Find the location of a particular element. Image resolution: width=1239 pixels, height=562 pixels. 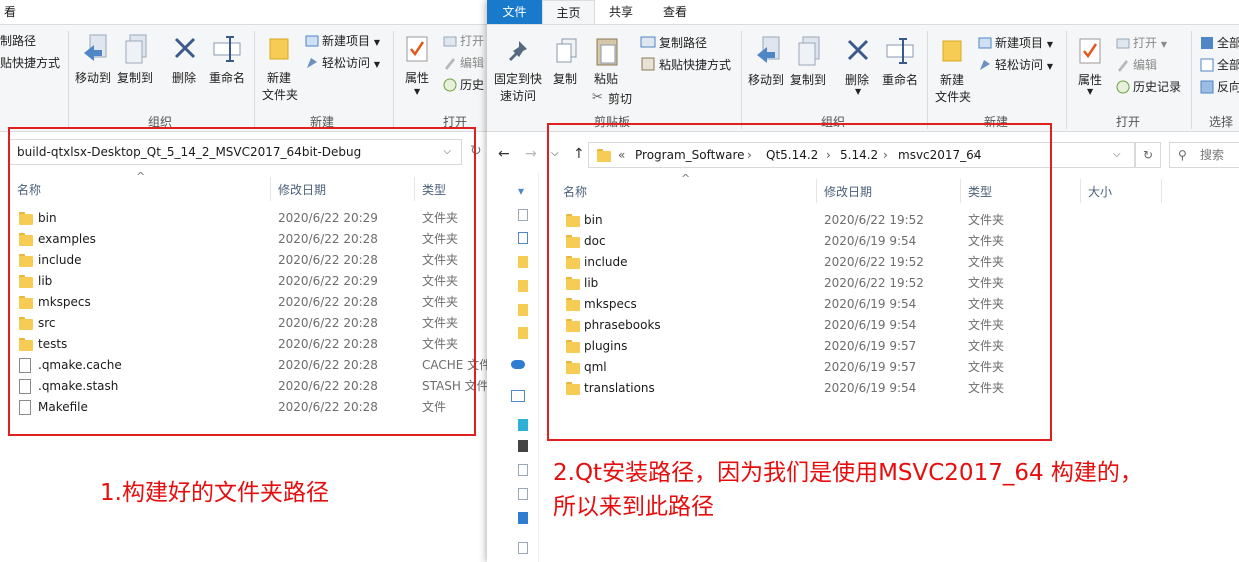

invert-selection-button: 反向 is located at coordinates (1228, 86).